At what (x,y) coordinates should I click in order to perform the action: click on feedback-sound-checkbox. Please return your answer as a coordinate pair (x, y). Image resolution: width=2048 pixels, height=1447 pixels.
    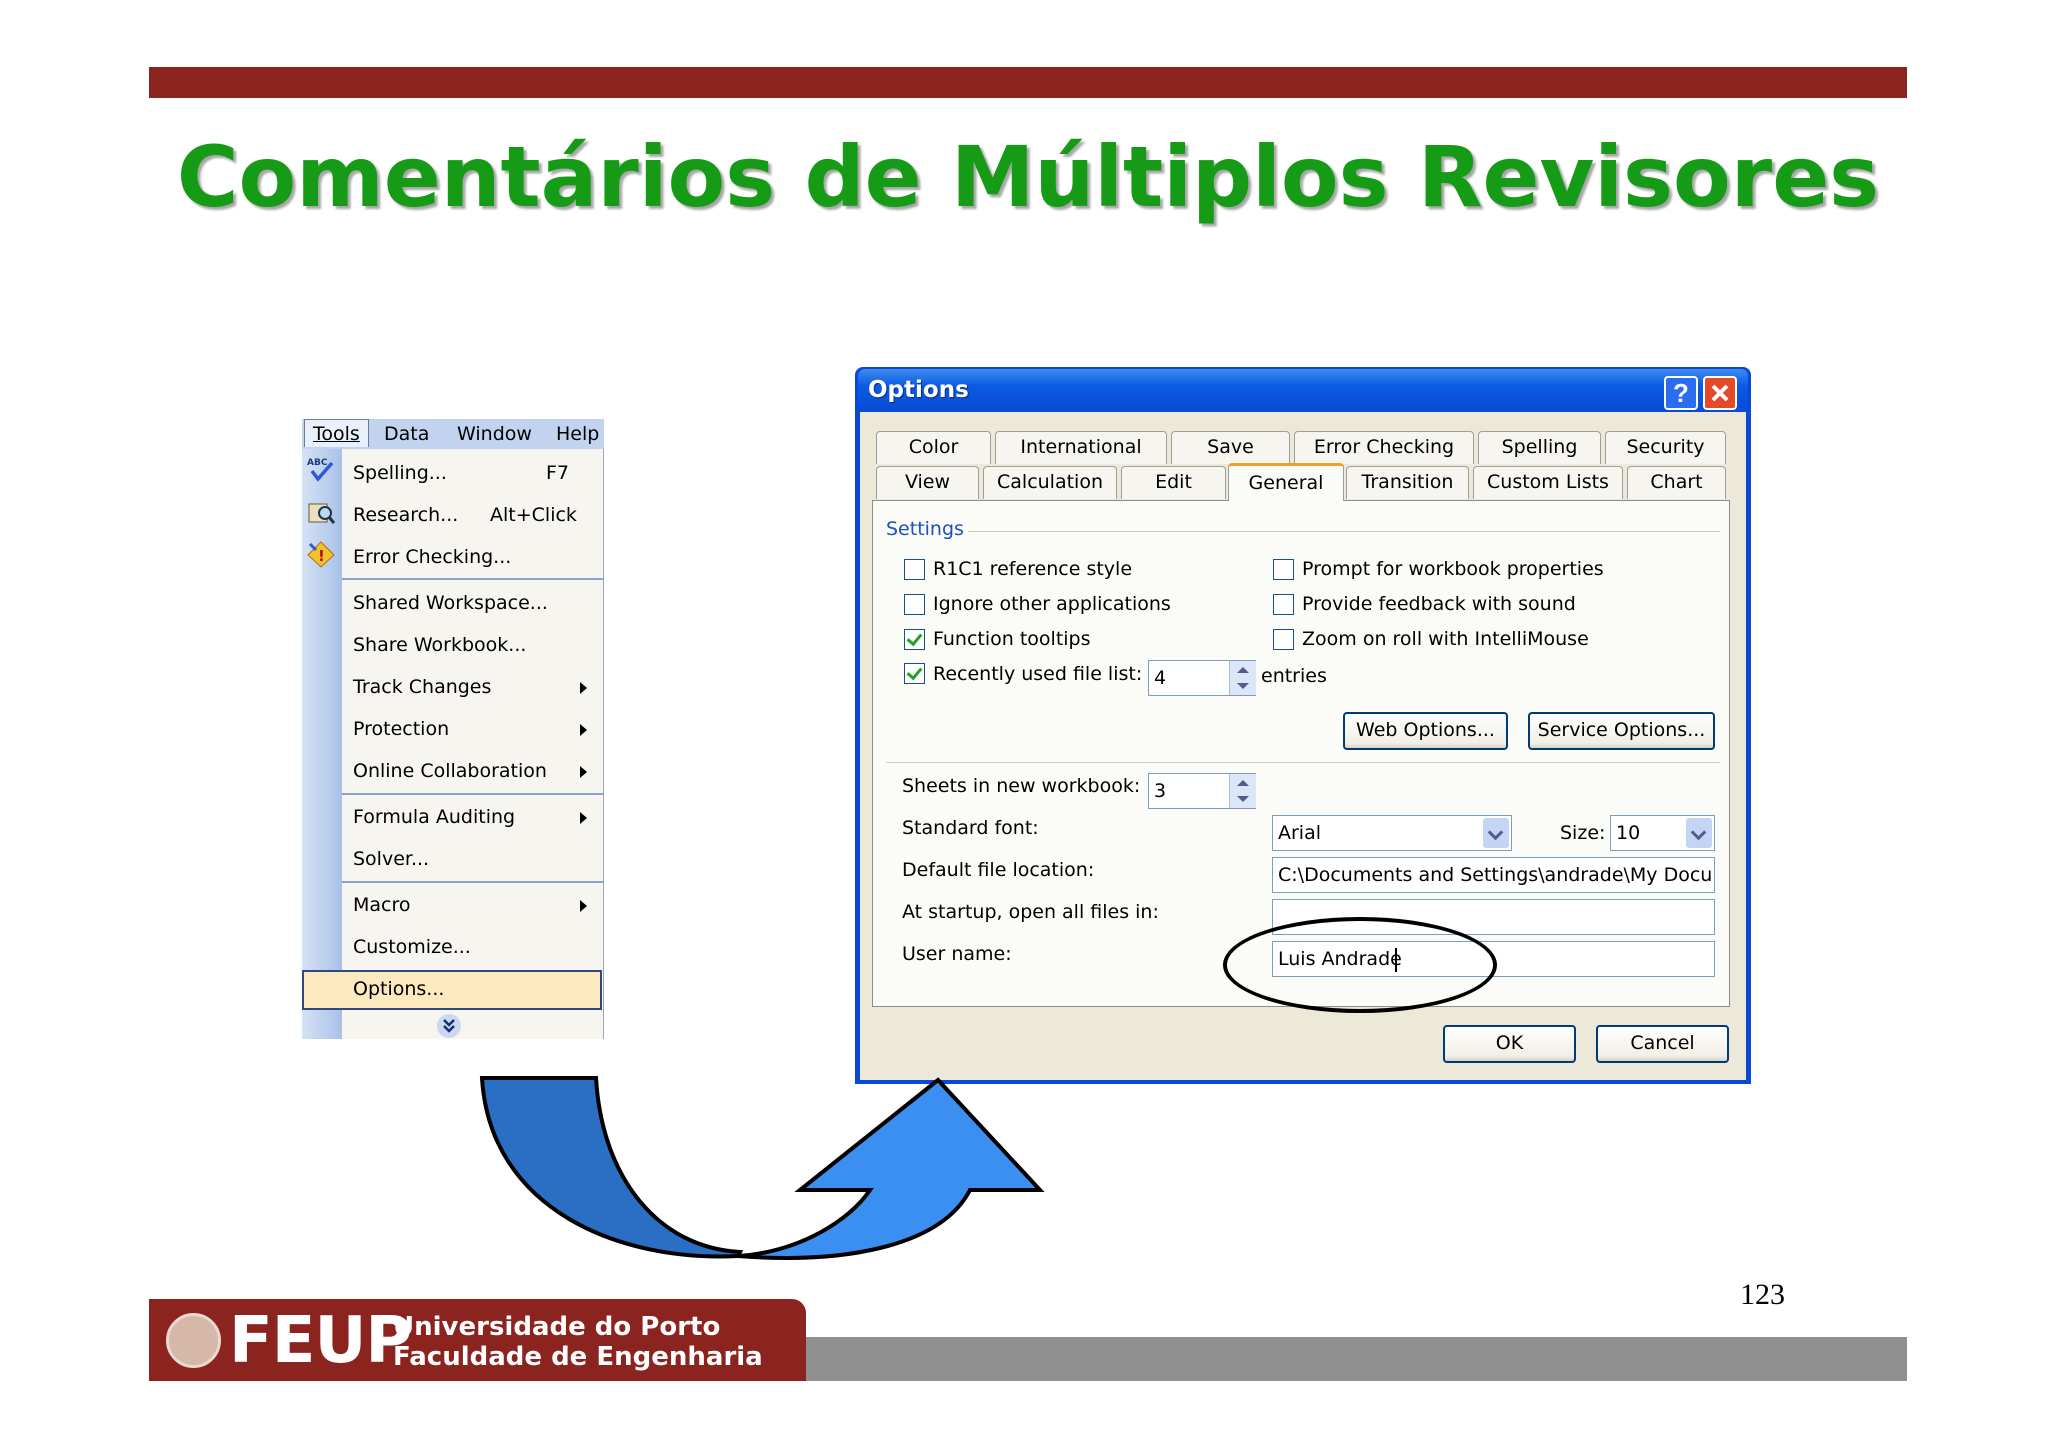
    Looking at the image, I should click on (1283, 604).